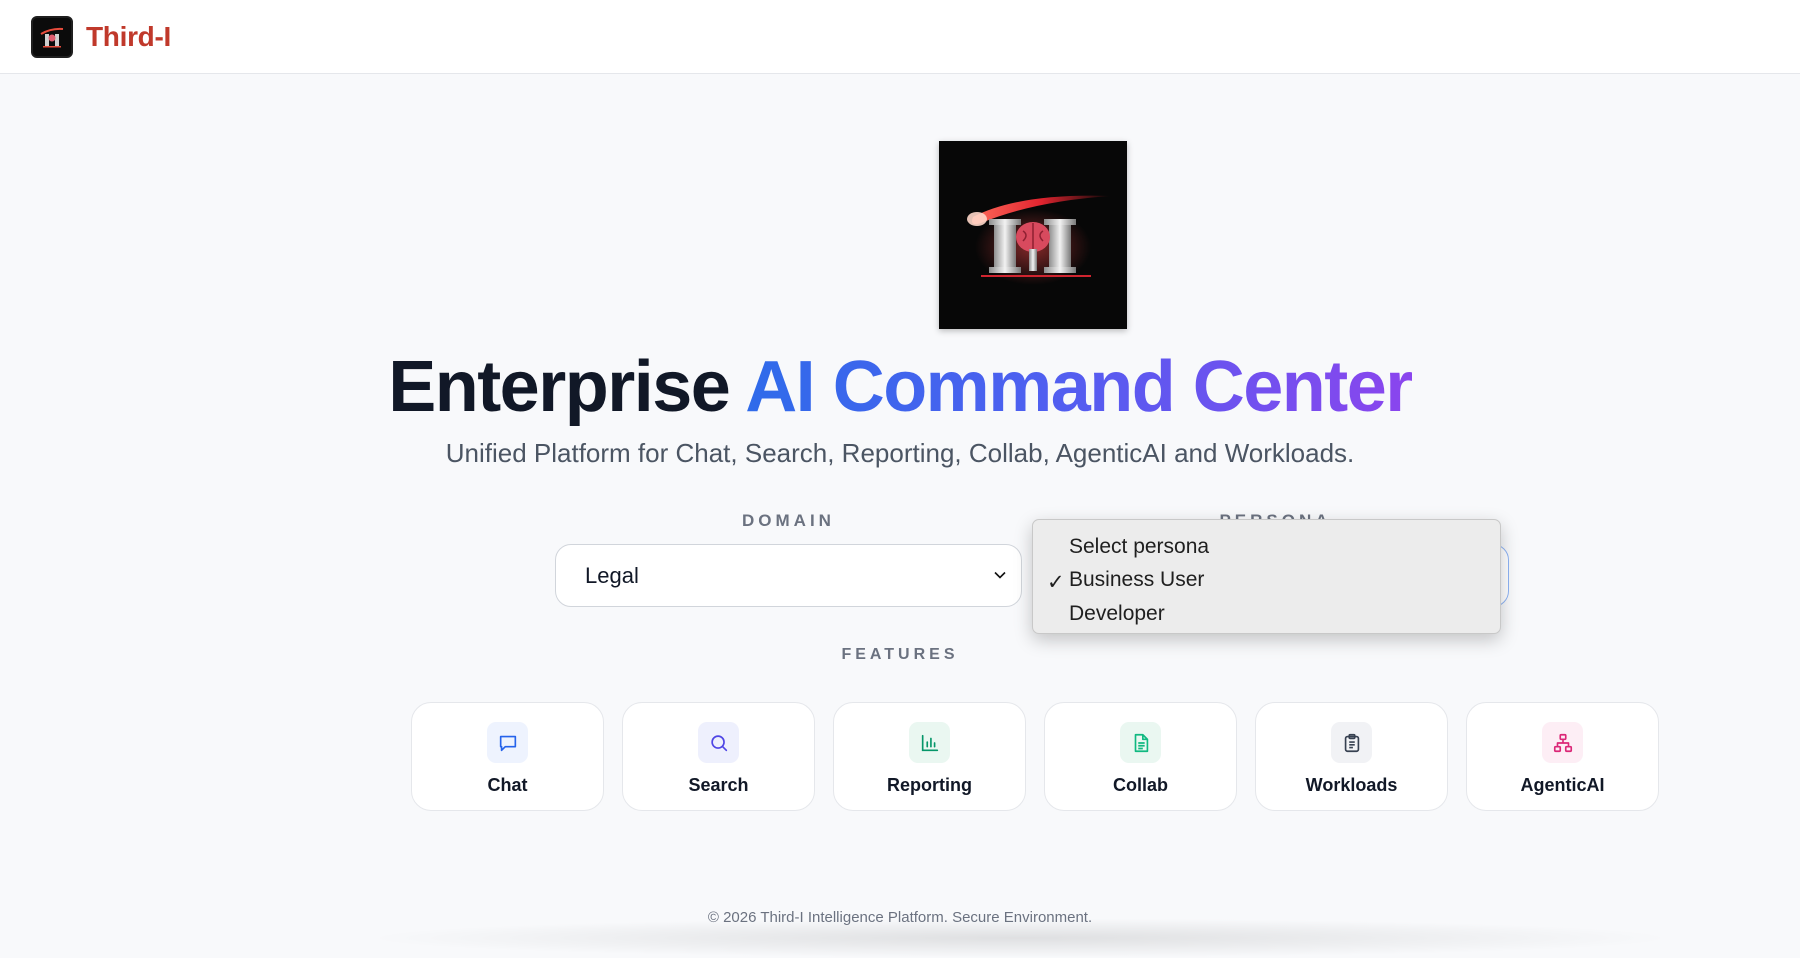  Describe the element at coordinates (52, 36) in the screenshot. I see `third-i-logo-icon` at that location.